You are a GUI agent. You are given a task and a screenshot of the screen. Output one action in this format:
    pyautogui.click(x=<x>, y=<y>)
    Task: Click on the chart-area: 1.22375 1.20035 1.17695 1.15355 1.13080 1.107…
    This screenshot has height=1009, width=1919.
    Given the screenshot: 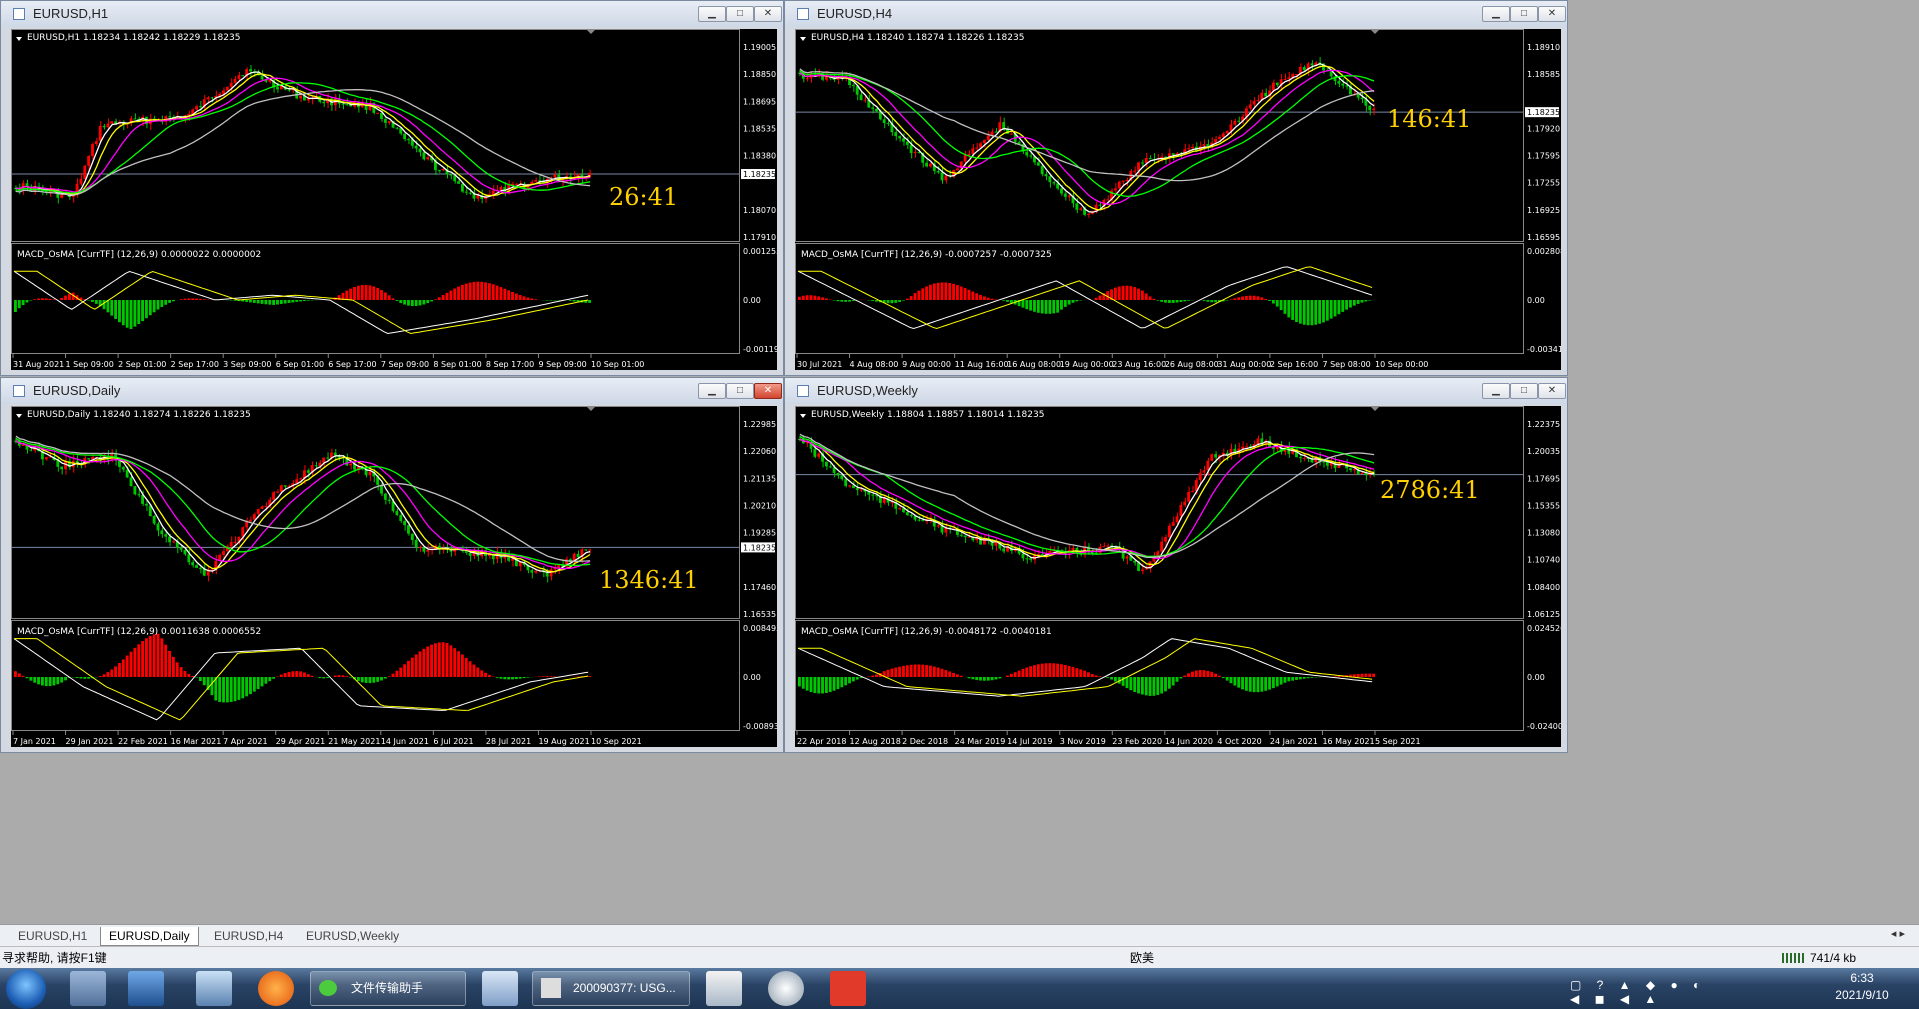 What is the action you would take?
    pyautogui.click(x=1178, y=576)
    